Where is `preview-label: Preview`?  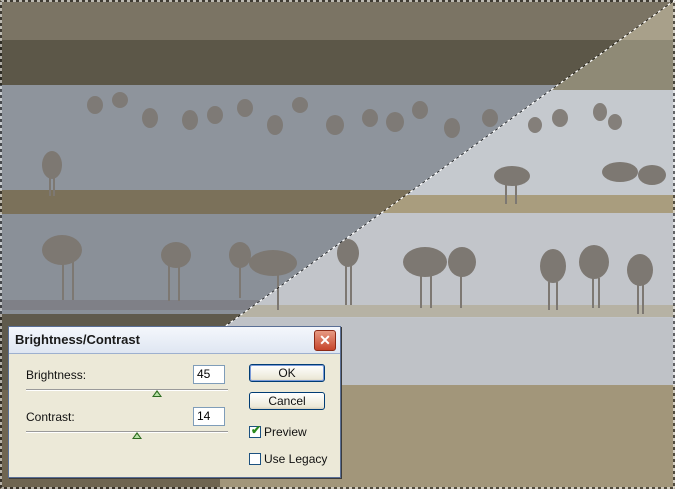 preview-label: Preview is located at coordinates (285, 432).